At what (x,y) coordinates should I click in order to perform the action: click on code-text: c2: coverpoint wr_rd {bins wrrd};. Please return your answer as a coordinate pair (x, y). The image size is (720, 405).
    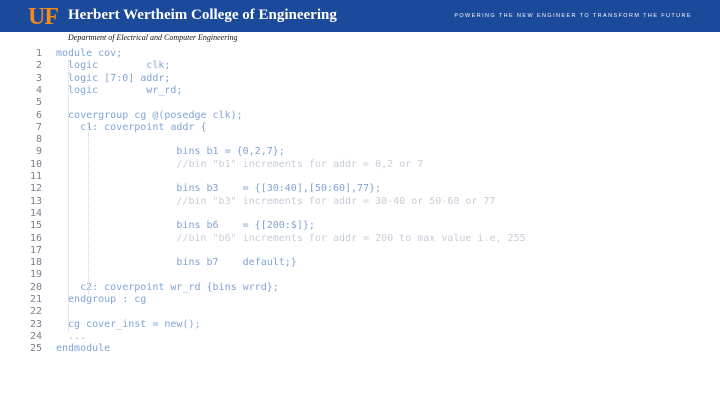
    Looking at the image, I should click on (167, 287).